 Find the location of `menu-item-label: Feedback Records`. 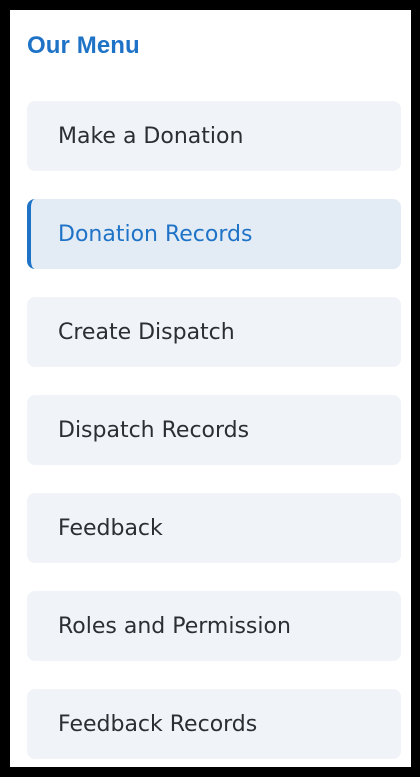

menu-item-label: Feedback Records is located at coordinates (158, 724).